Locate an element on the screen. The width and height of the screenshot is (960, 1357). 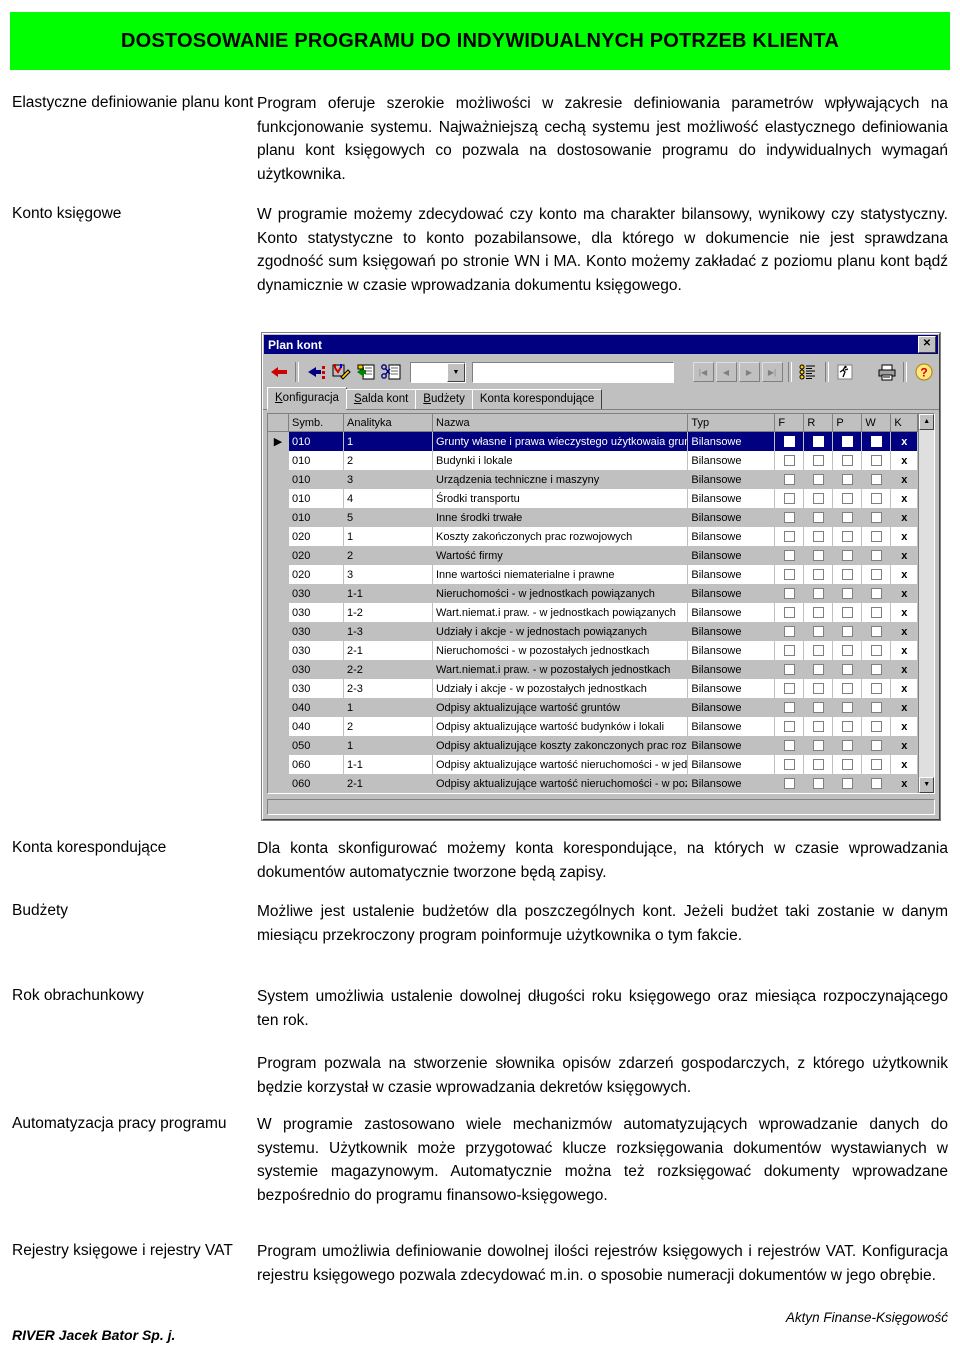
next-record-button: ▶ is located at coordinates (749, 372).